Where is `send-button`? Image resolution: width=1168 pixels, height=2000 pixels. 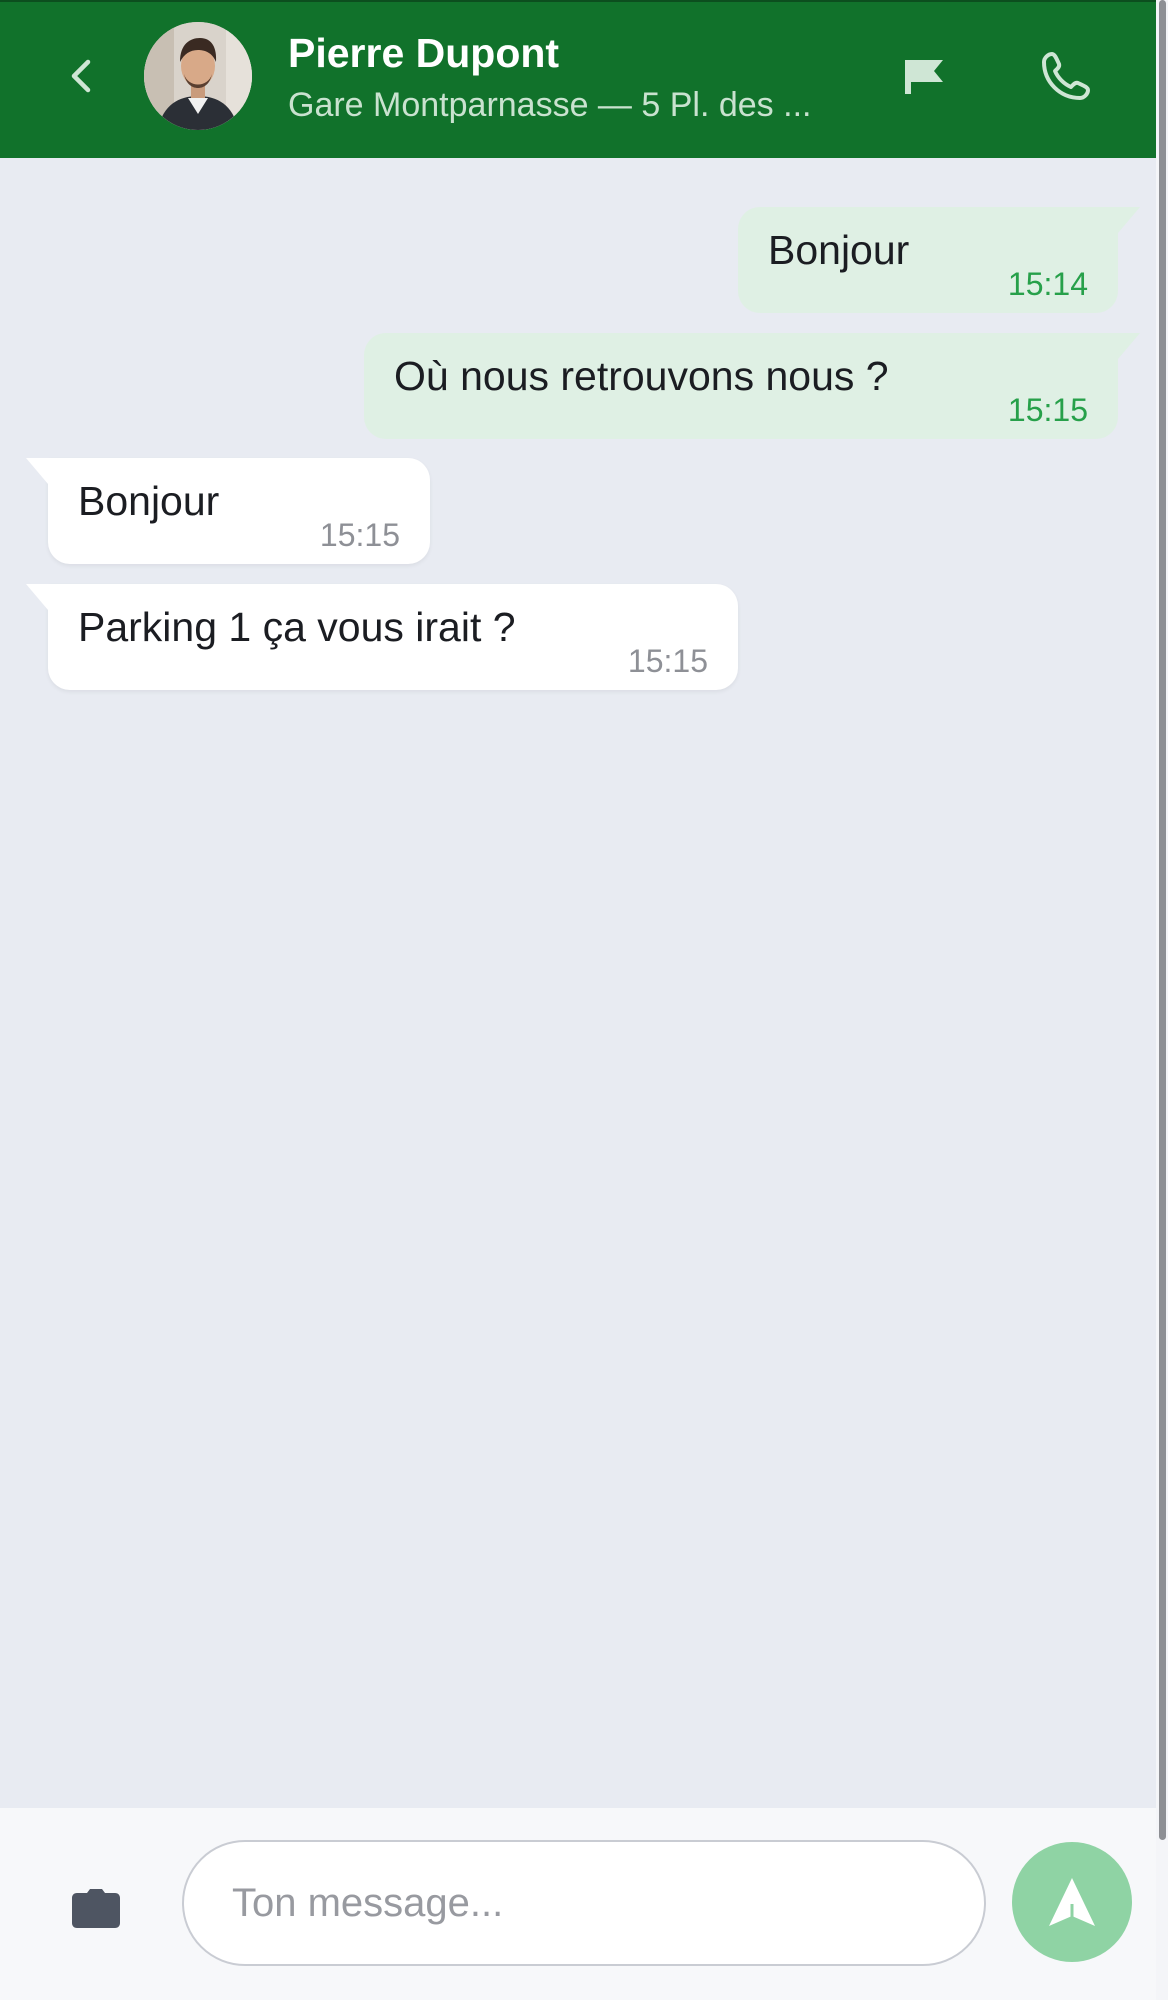 send-button is located at coordinates (1072, 1902).